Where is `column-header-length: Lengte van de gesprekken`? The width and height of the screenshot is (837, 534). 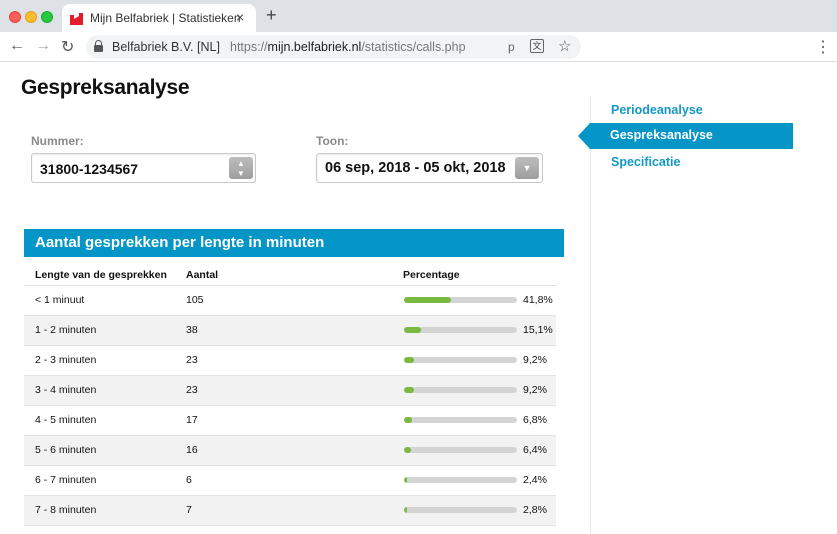
column-header-length: Lengte van de gesprekken is located at coordinates (101, 275).